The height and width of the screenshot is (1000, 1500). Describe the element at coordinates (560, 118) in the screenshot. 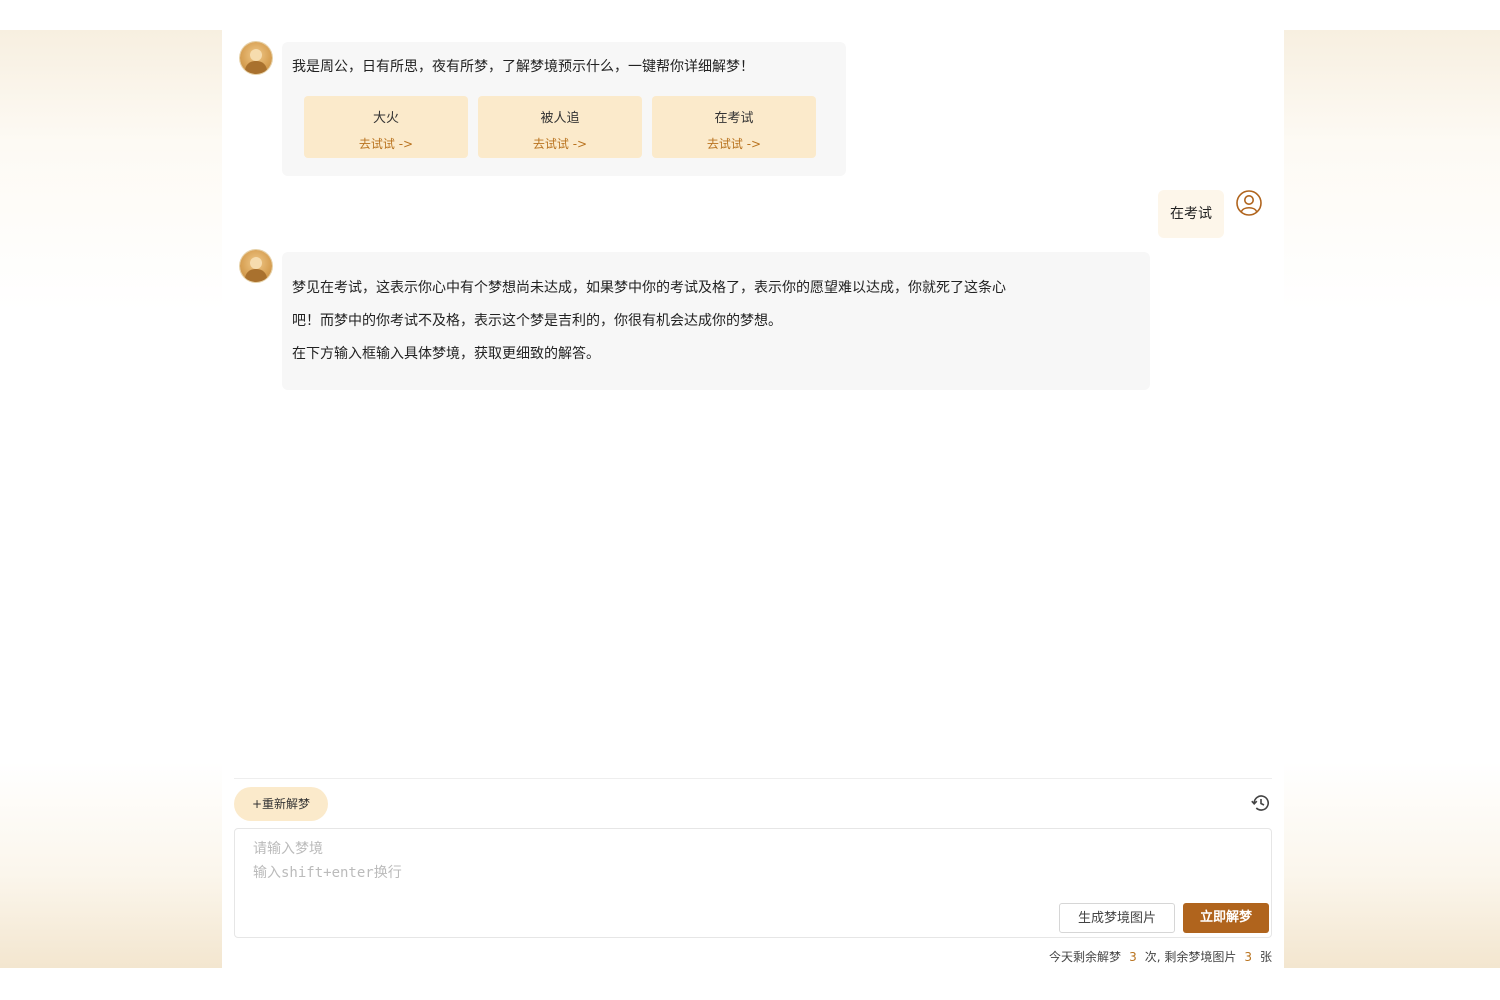

I see `suggestion-topic: 被人追` at that location.